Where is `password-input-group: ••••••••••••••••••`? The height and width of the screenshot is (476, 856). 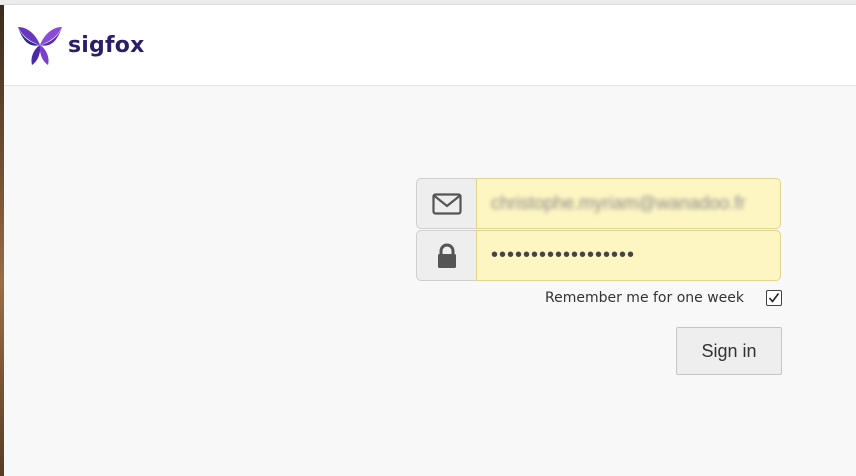 password-input-group: •••••••••••••••••• is located at coordinates (598, 255).